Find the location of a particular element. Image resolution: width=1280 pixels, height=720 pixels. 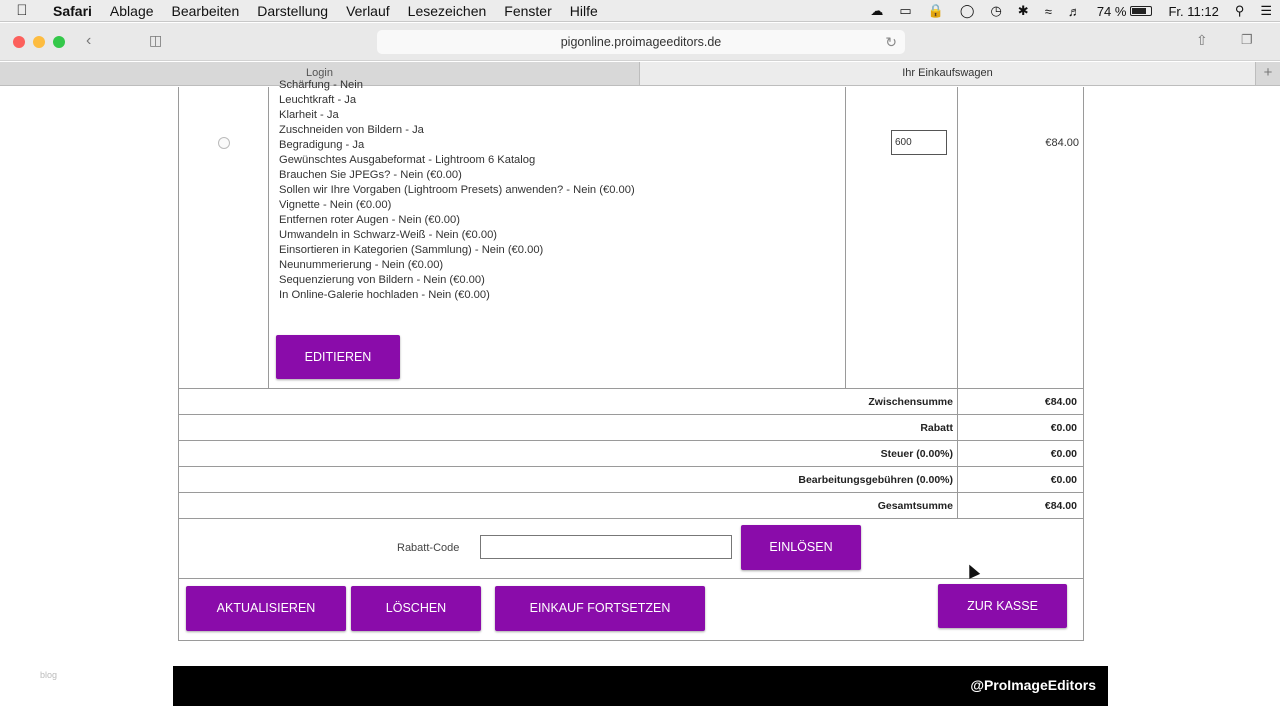

coupon-input is located at coordinates (606, 547).